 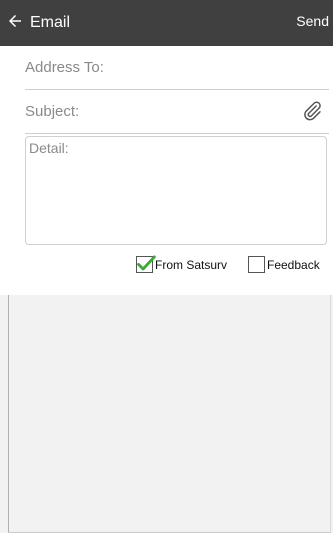 I want to click on page-title: Email, so click(x=50, y=22).